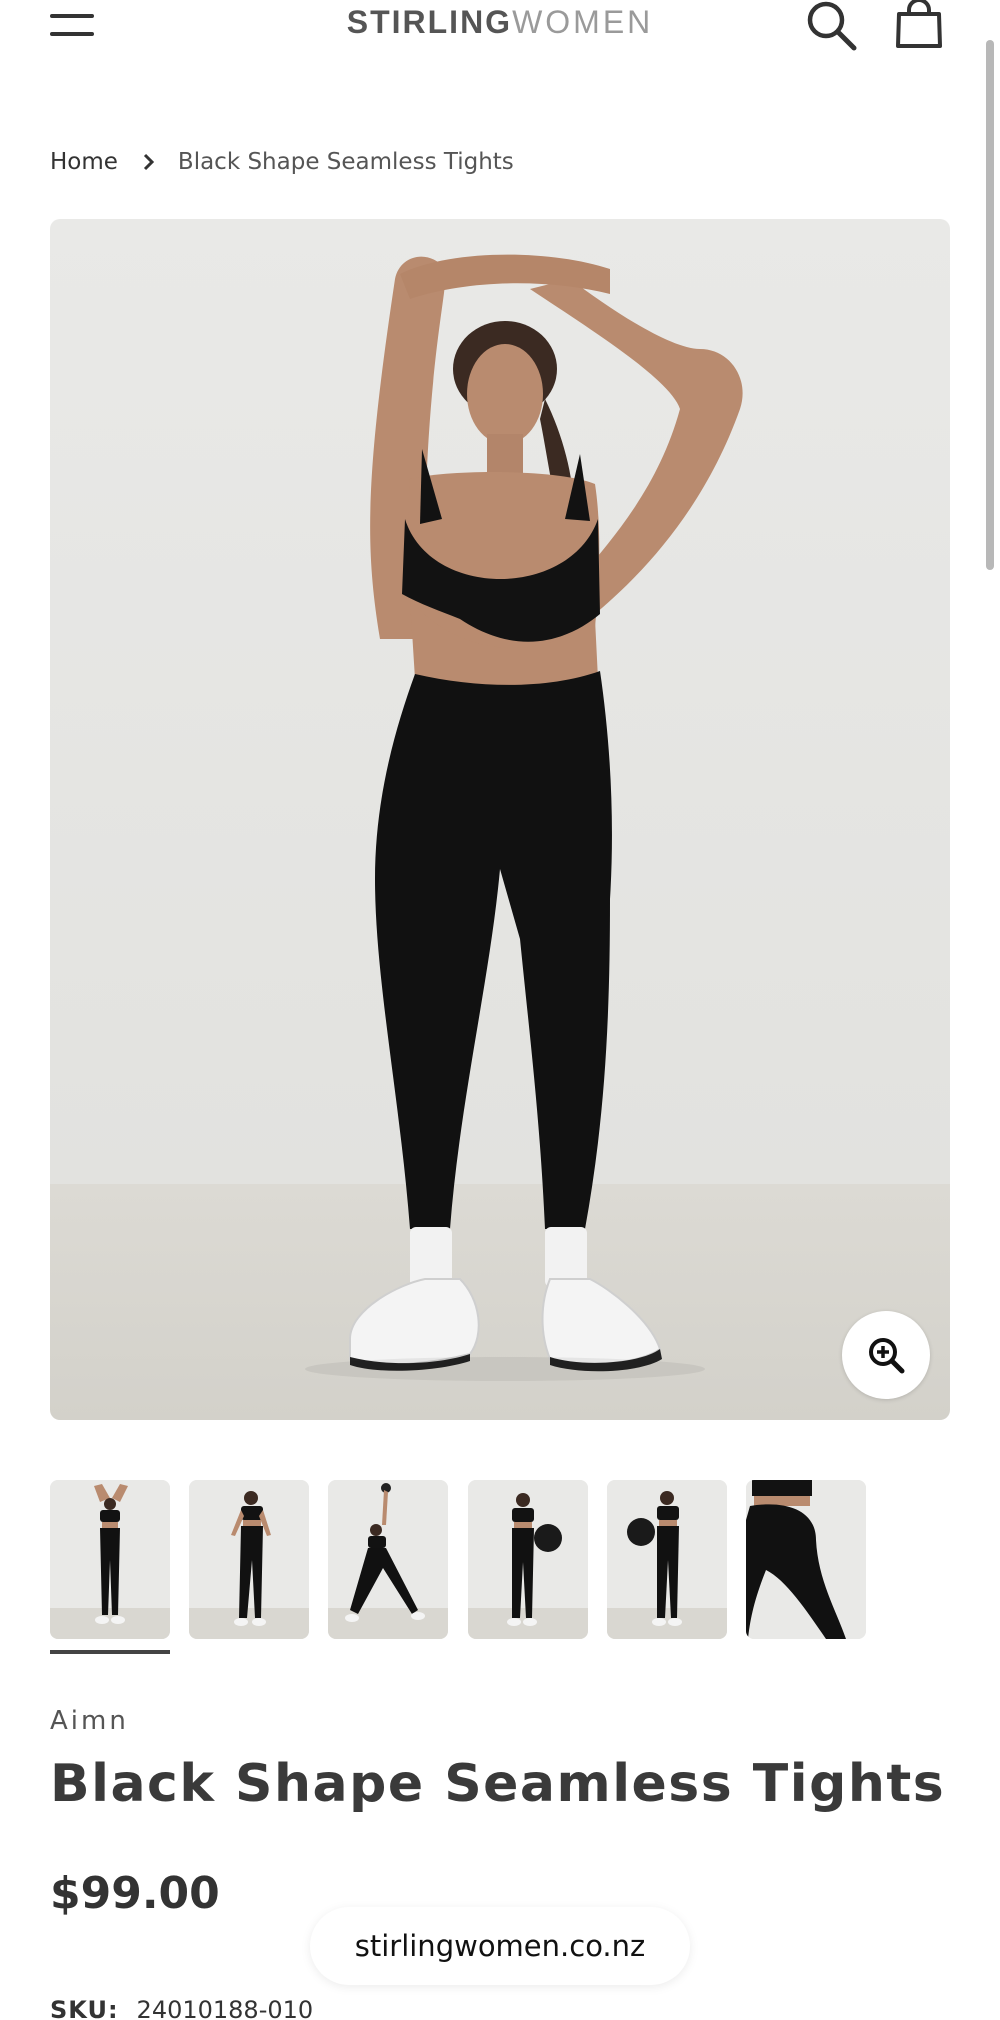  I want to click on browser-url-bar: stirlingwomen.co.nz, so click(500, 1946).